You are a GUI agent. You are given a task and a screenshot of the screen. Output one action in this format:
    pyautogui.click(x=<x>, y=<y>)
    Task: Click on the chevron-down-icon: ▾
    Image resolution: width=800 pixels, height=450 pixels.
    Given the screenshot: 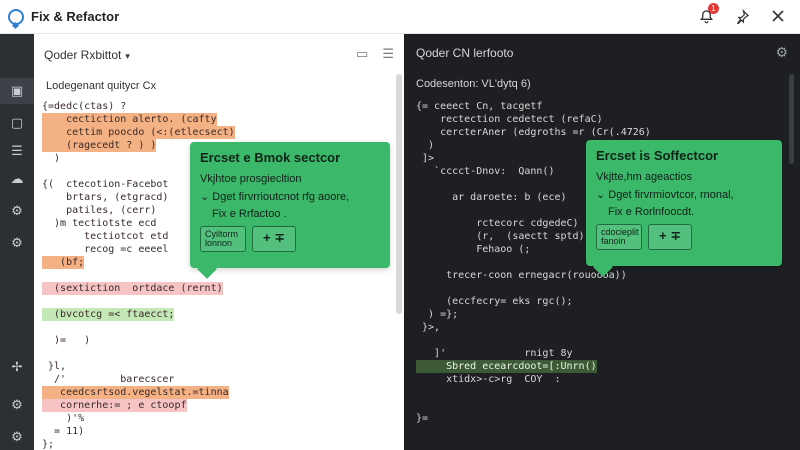 What is the action you would take?
    pyautogui.click(x=127, y=56)
    